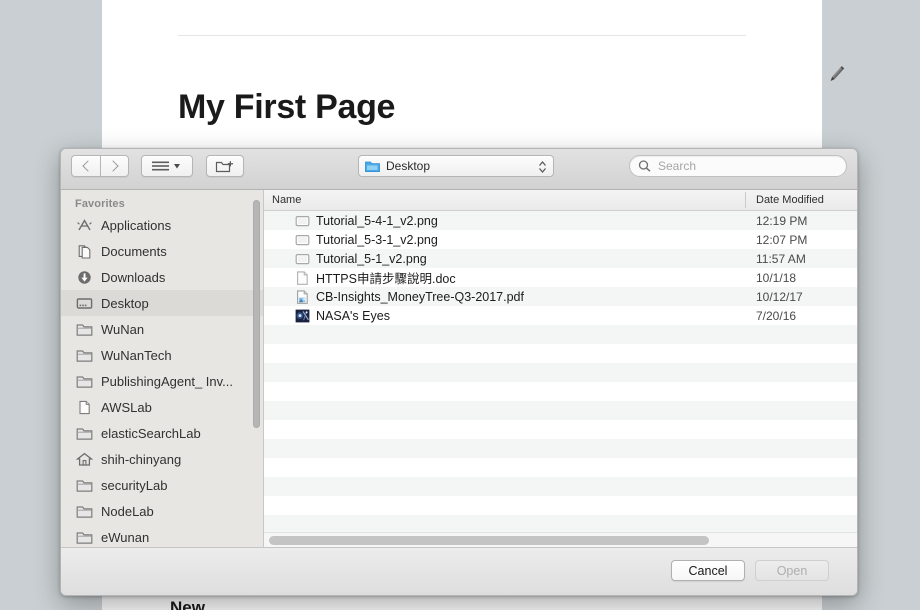  What do you see at coordinates (776, 315) in the screenshot?
I see `file-date-modified: 7/20/16` at bounding box center [776, 315].